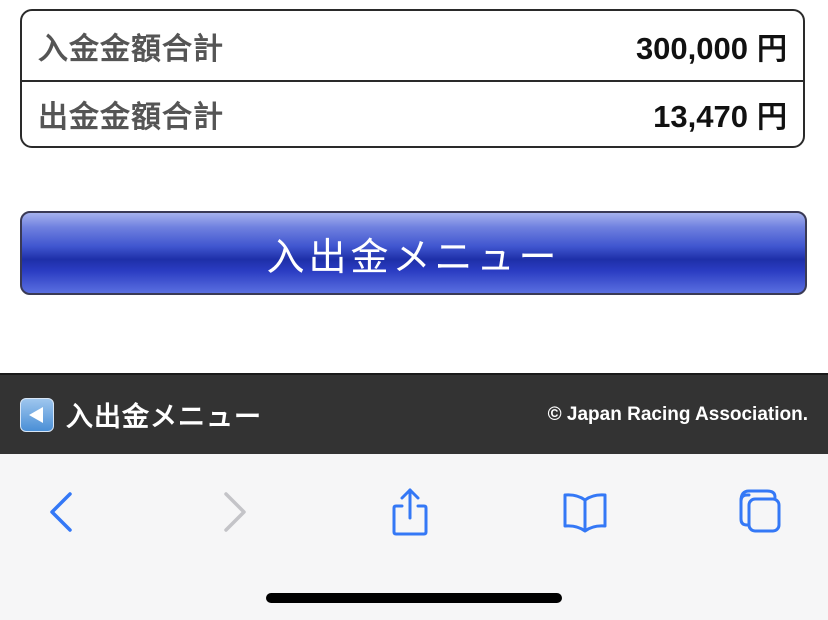 The width and height of the screenshot is (828, 620). I want to click on back-to-menu-link: 入出金メニュー, so click(141, 414).